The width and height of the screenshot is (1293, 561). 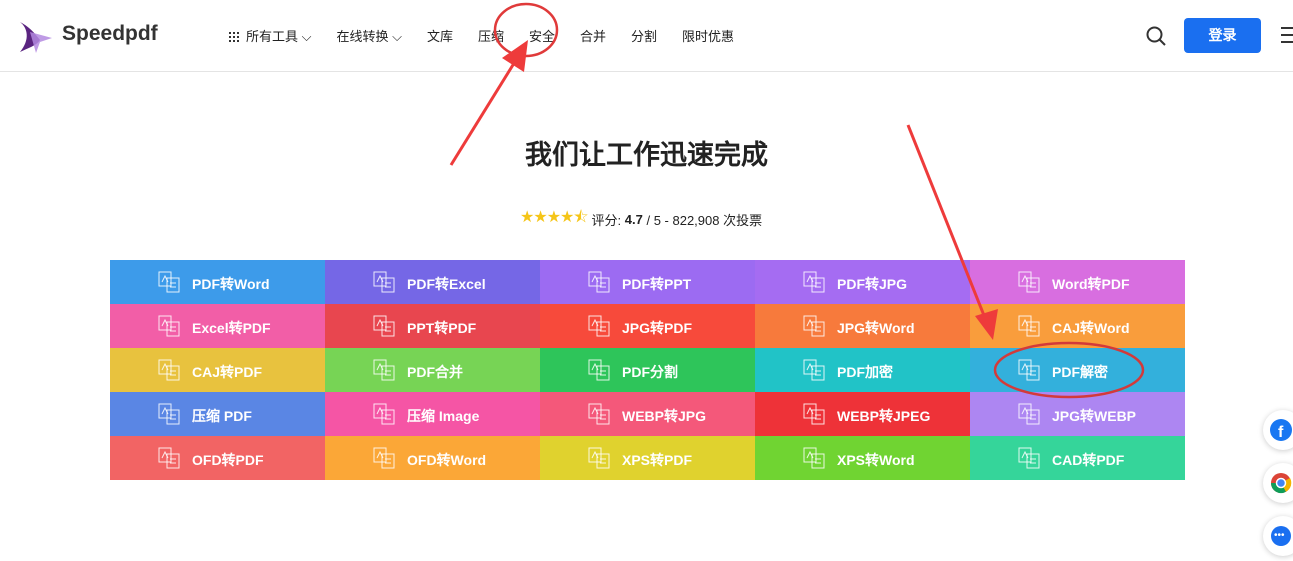 I want to click on tool-label: PDF分割, so click(x=650, y=372).